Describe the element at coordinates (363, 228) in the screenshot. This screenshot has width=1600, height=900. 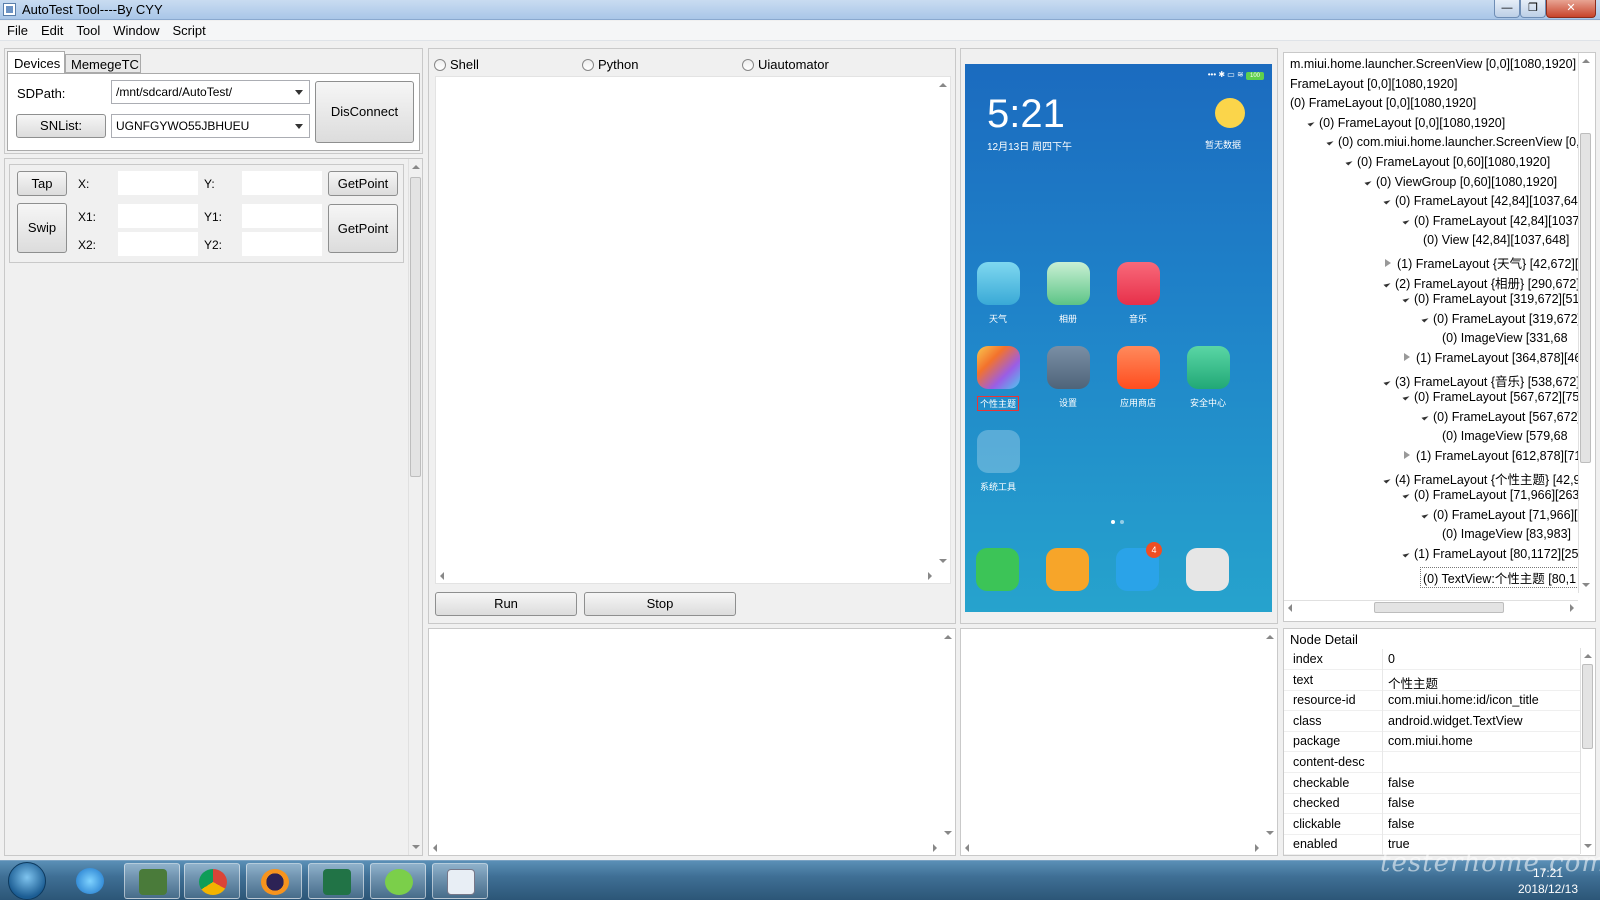
I see `getpoint-swip-button: GetPoint` at that location.